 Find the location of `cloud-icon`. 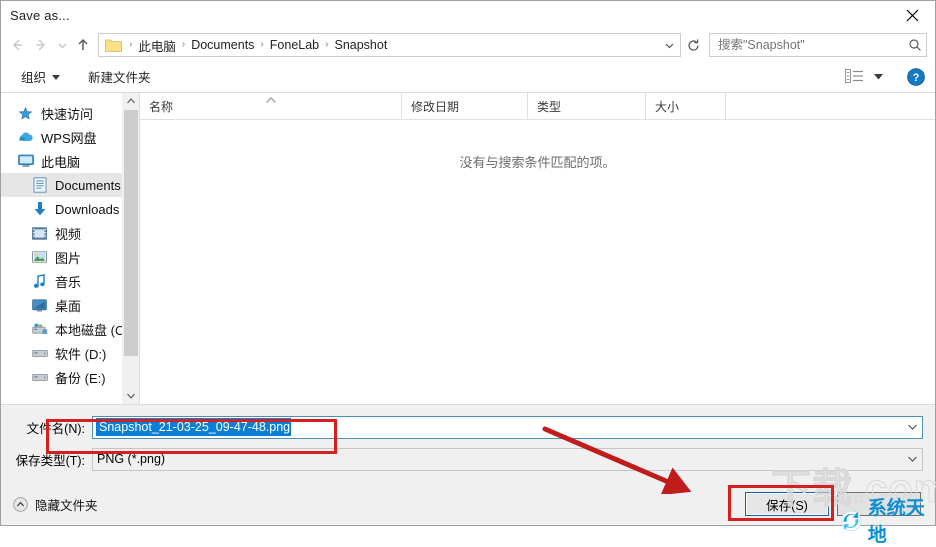

cloud-icon is located at coordinates (25, 137).